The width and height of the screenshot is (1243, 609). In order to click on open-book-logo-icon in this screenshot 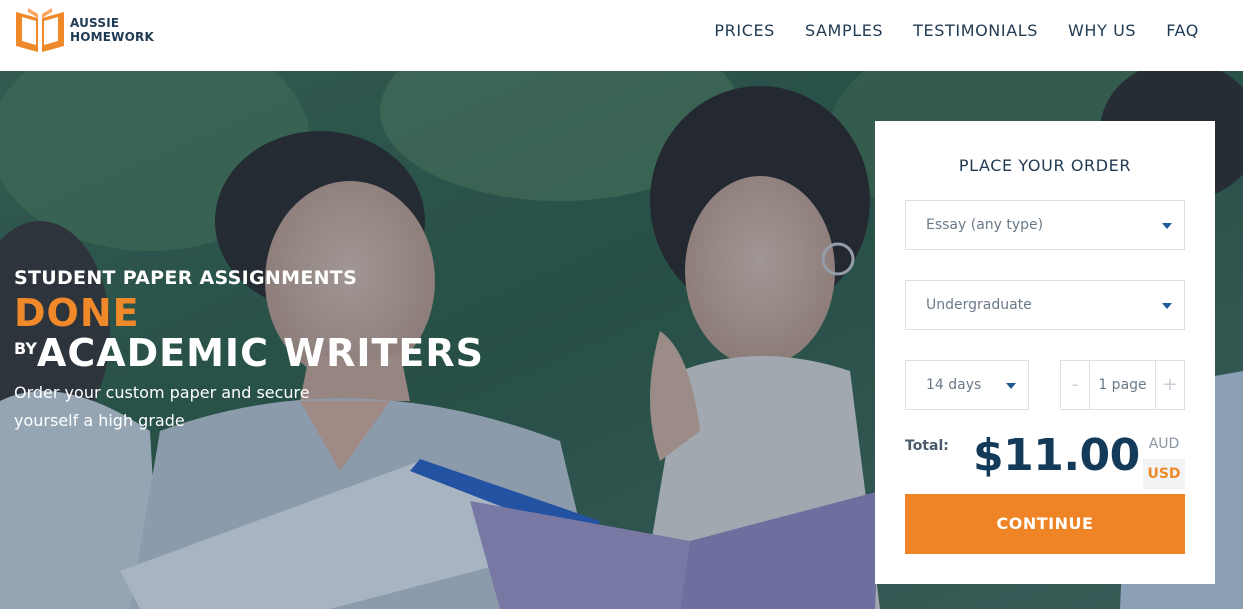, I will do `click(40, 30)`.